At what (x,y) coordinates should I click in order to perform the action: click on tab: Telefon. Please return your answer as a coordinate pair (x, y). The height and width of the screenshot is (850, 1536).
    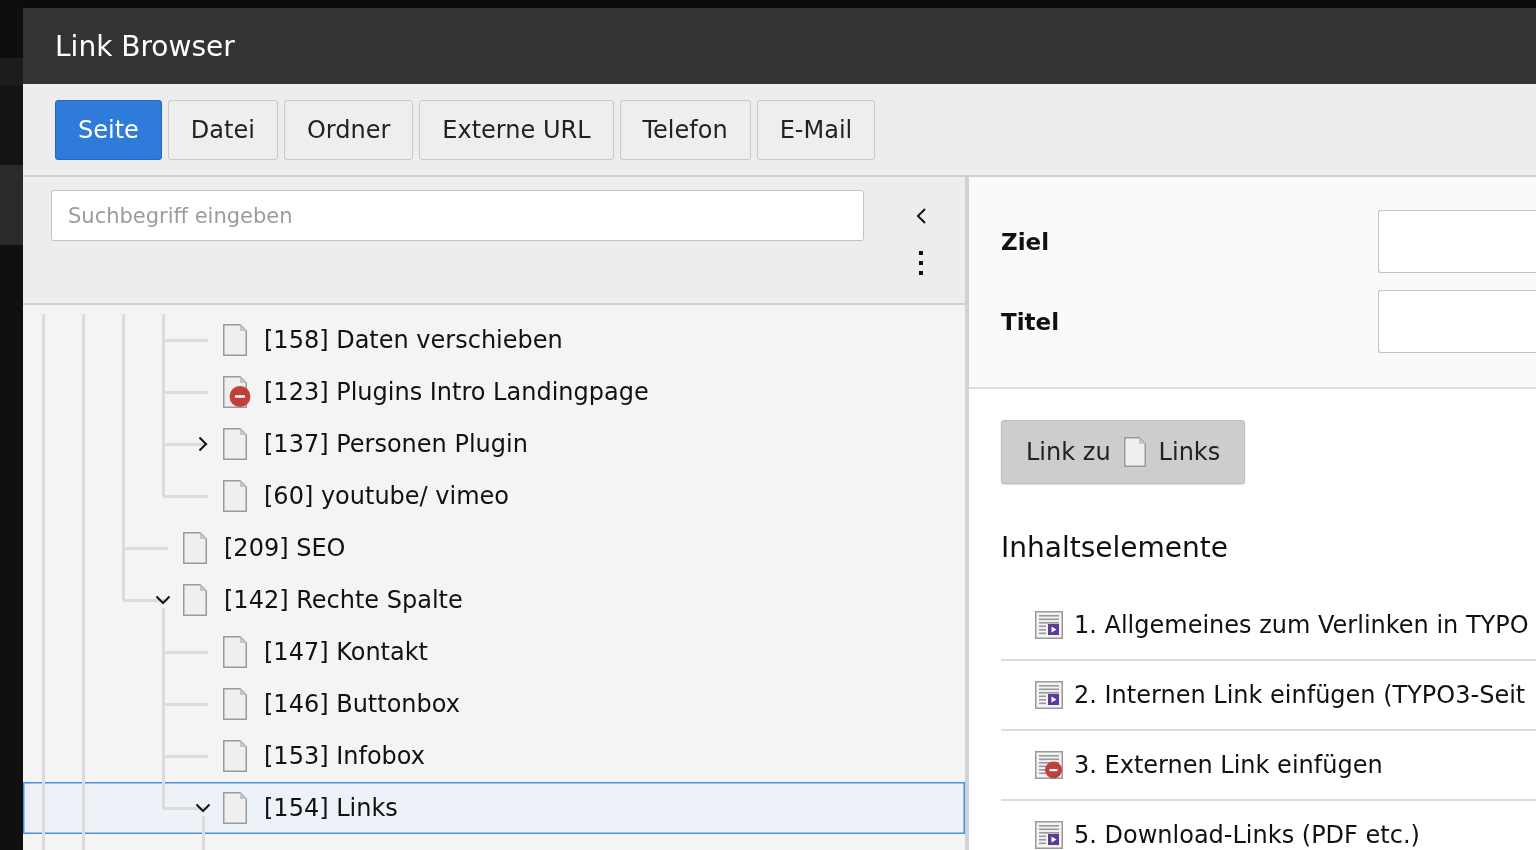
    Looking at the image, I should click on (685, 130).